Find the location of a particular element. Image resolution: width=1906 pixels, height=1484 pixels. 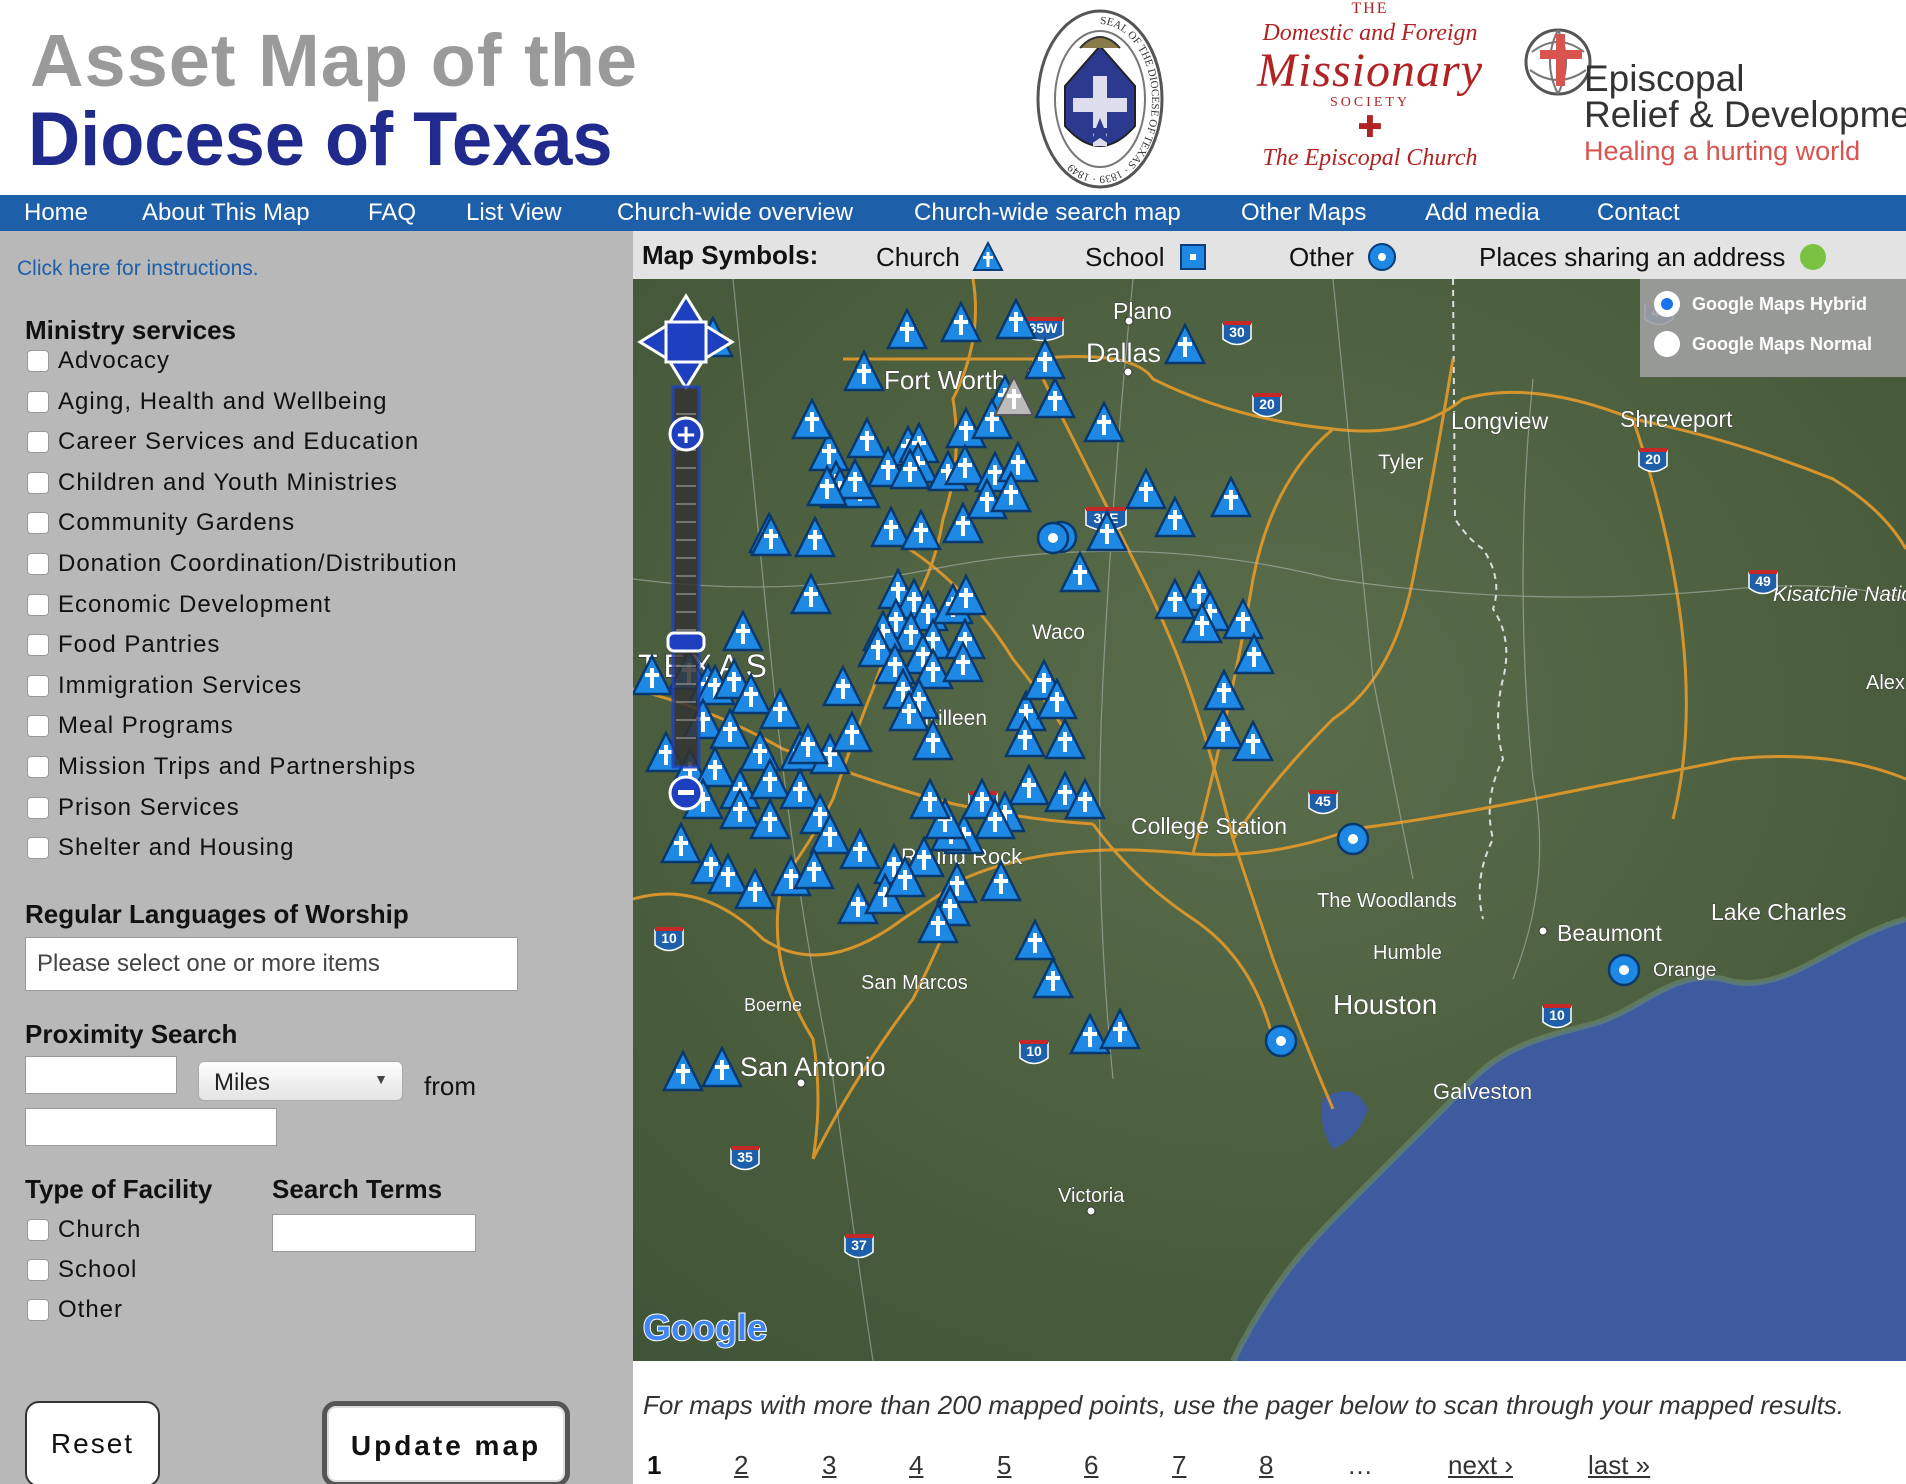

facility-filter-school: School is located at coordinates (82, 1270).